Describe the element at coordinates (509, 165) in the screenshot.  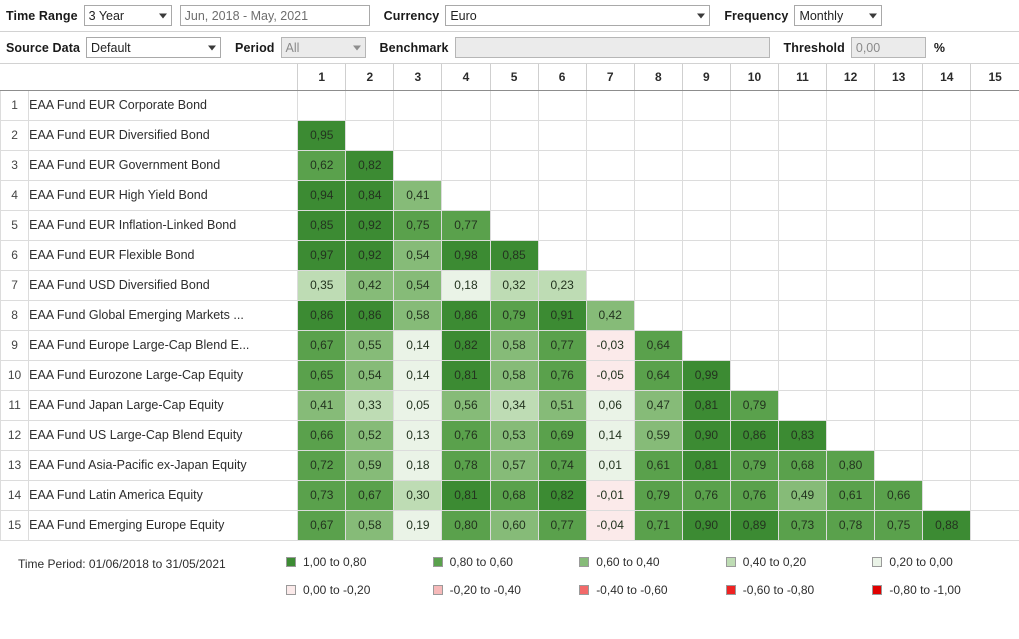
I see `table-row: 3 EAA Fund EUR Government Bond 0,62 0,82` at that location.